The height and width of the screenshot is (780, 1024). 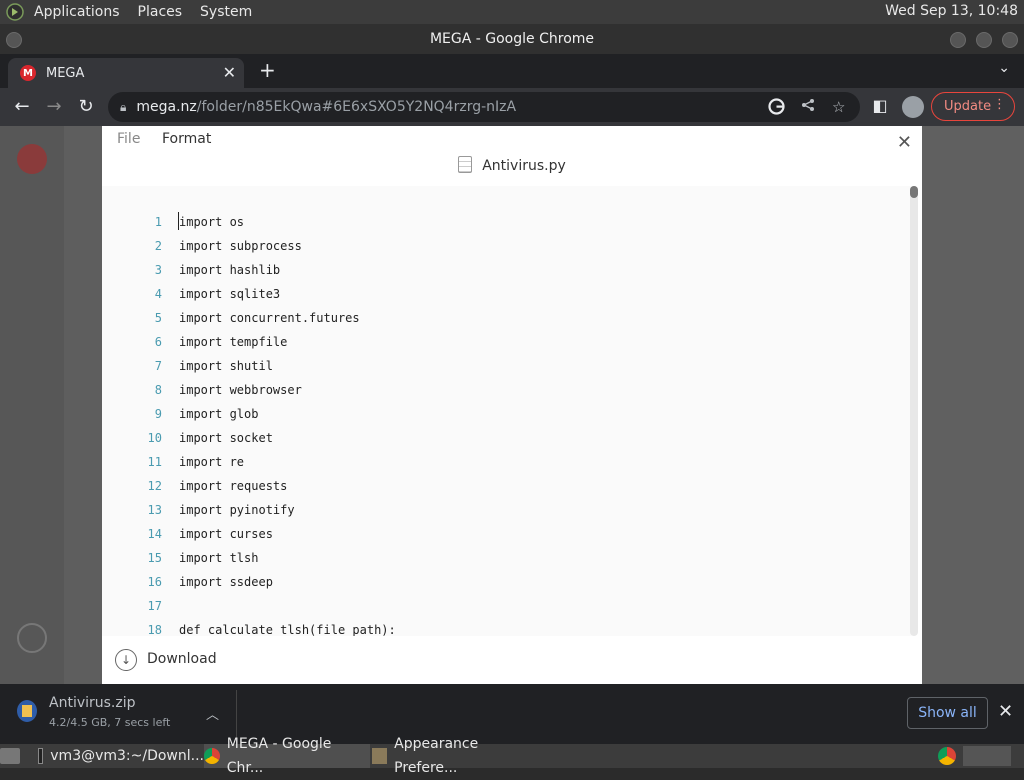 I want to click on window-title: MEGA - Google Chrome, so click(x=512, y=39).